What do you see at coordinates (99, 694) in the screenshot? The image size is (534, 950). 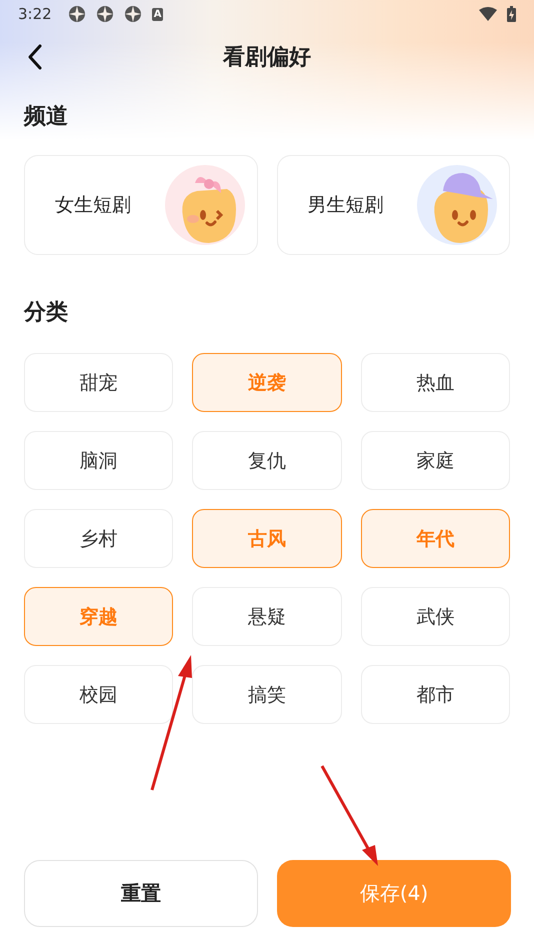 I see `category-chip: 校园` at bounding box center [99, 694].